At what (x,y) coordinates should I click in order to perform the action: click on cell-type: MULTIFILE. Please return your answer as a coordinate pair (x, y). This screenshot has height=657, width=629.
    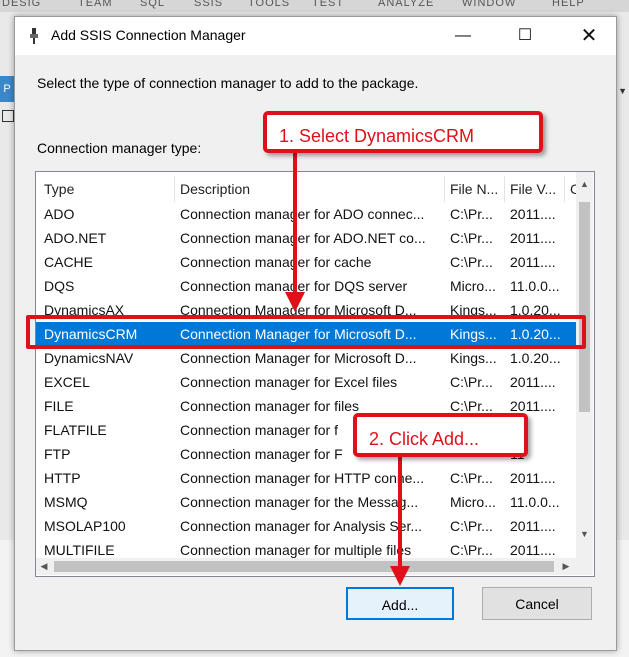
    Looking at the image, I should click on (79, 550).